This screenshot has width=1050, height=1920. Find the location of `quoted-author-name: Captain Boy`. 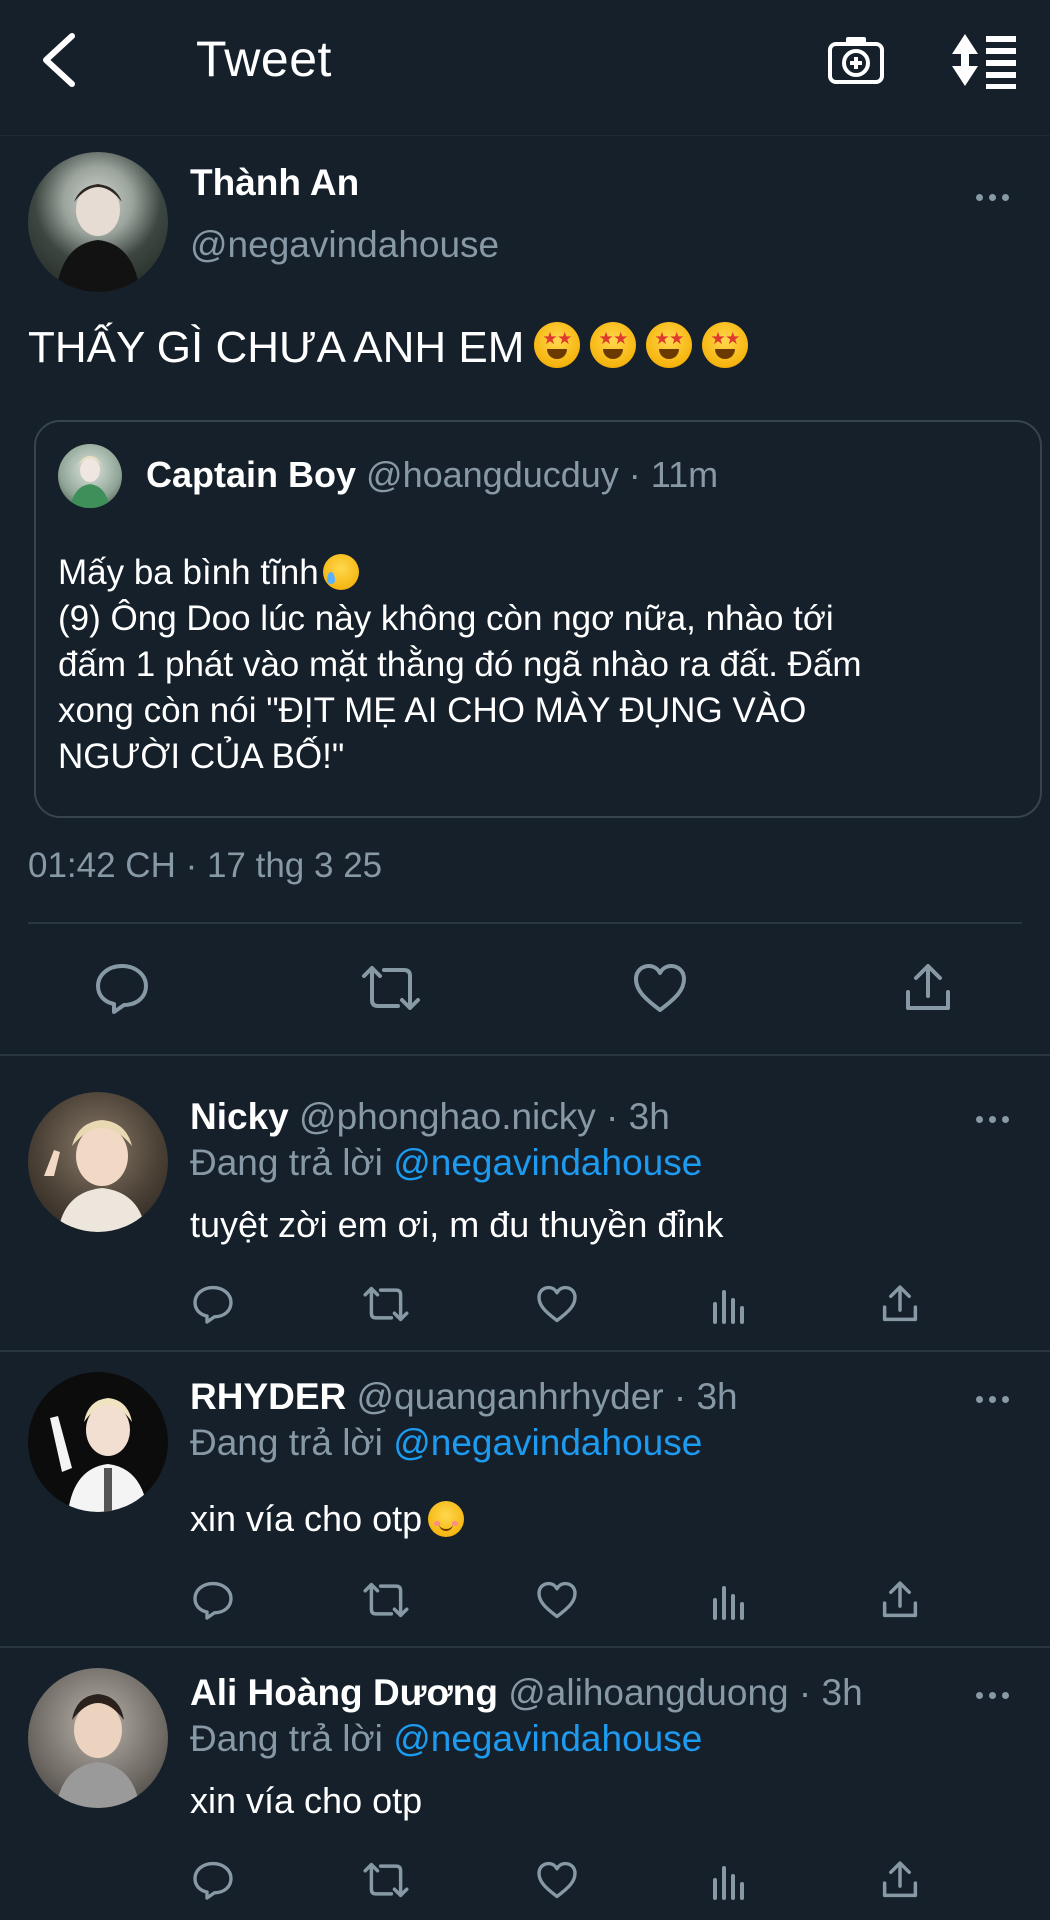

quoted-author-name: Captain Boy is located at coordinates (251, 474).